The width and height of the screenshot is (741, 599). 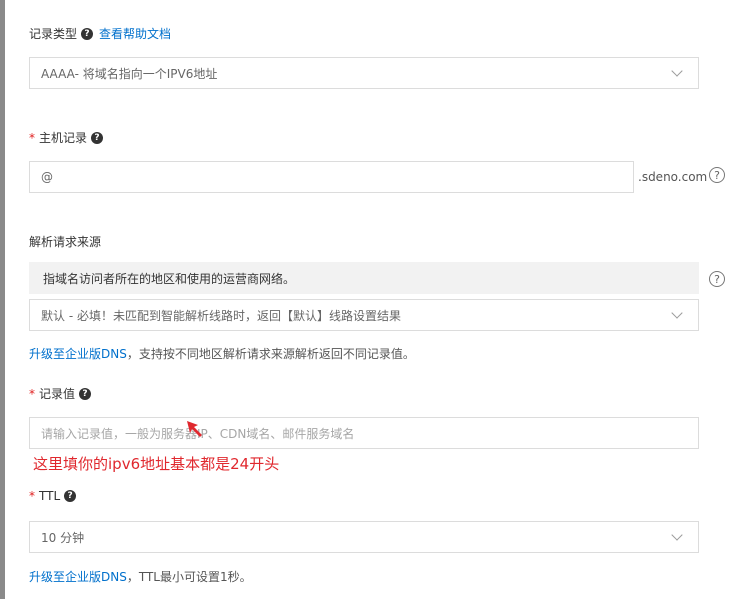 I want to click on resolve-source-hint-text: ，支持按不同地区解析请求来源解析返回不同记录值。, so click(x=270, y=354).